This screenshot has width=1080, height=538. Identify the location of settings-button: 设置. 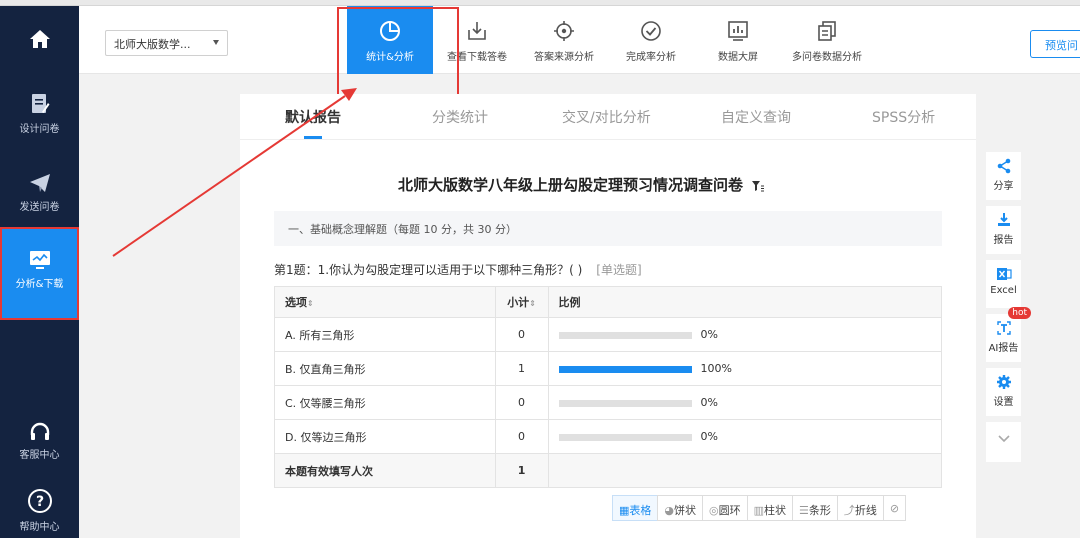
(1003, 392).